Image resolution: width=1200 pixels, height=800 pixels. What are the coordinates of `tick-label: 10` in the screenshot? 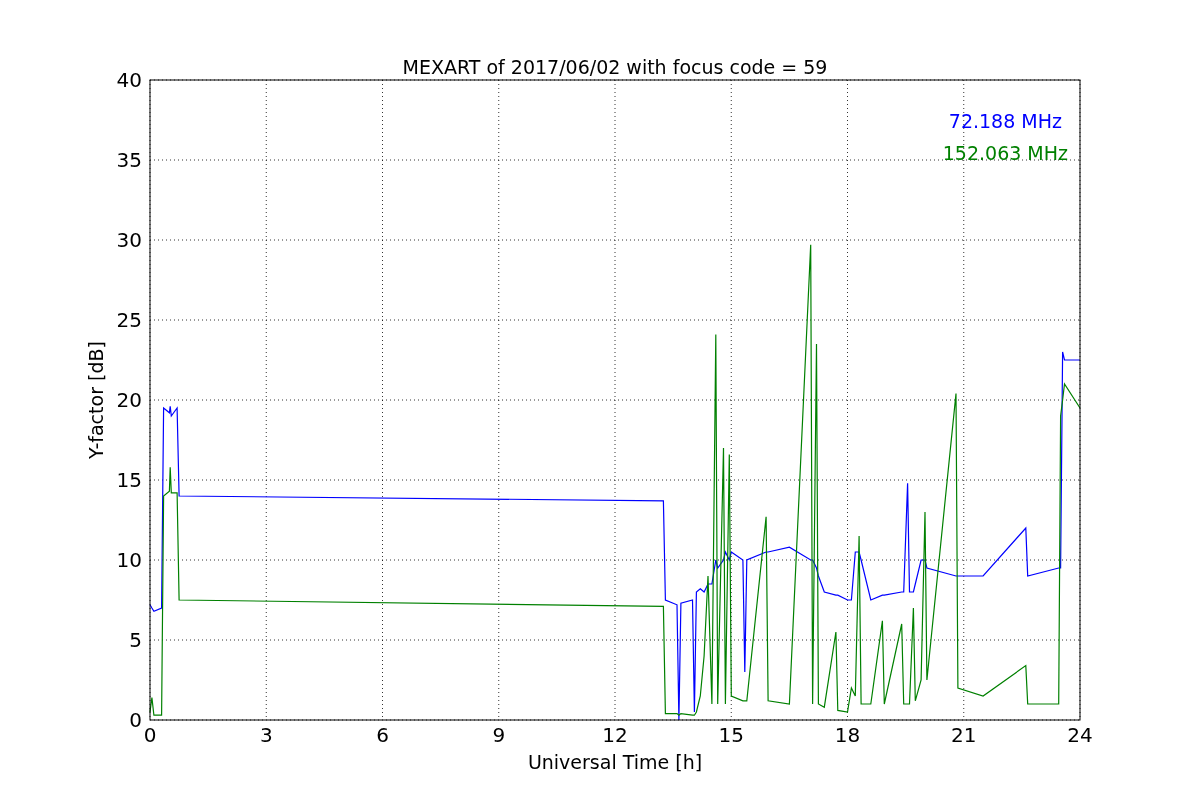 It's located at (129, 560).